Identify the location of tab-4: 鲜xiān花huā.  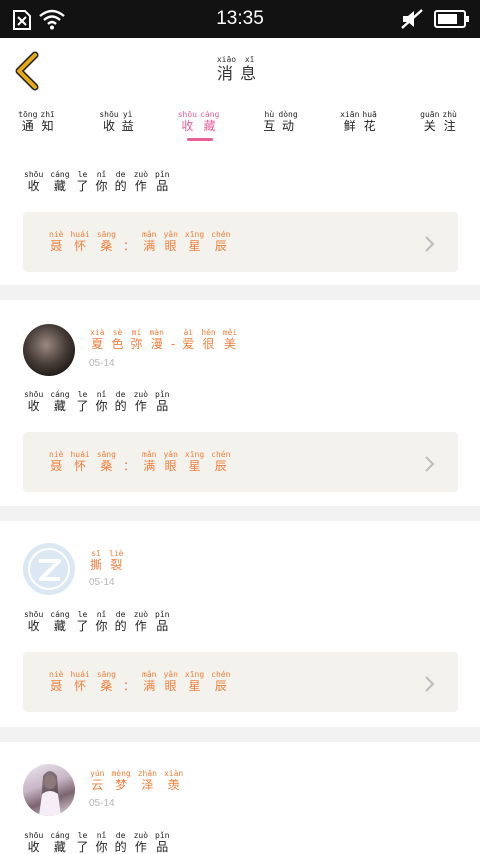
(360, 122).